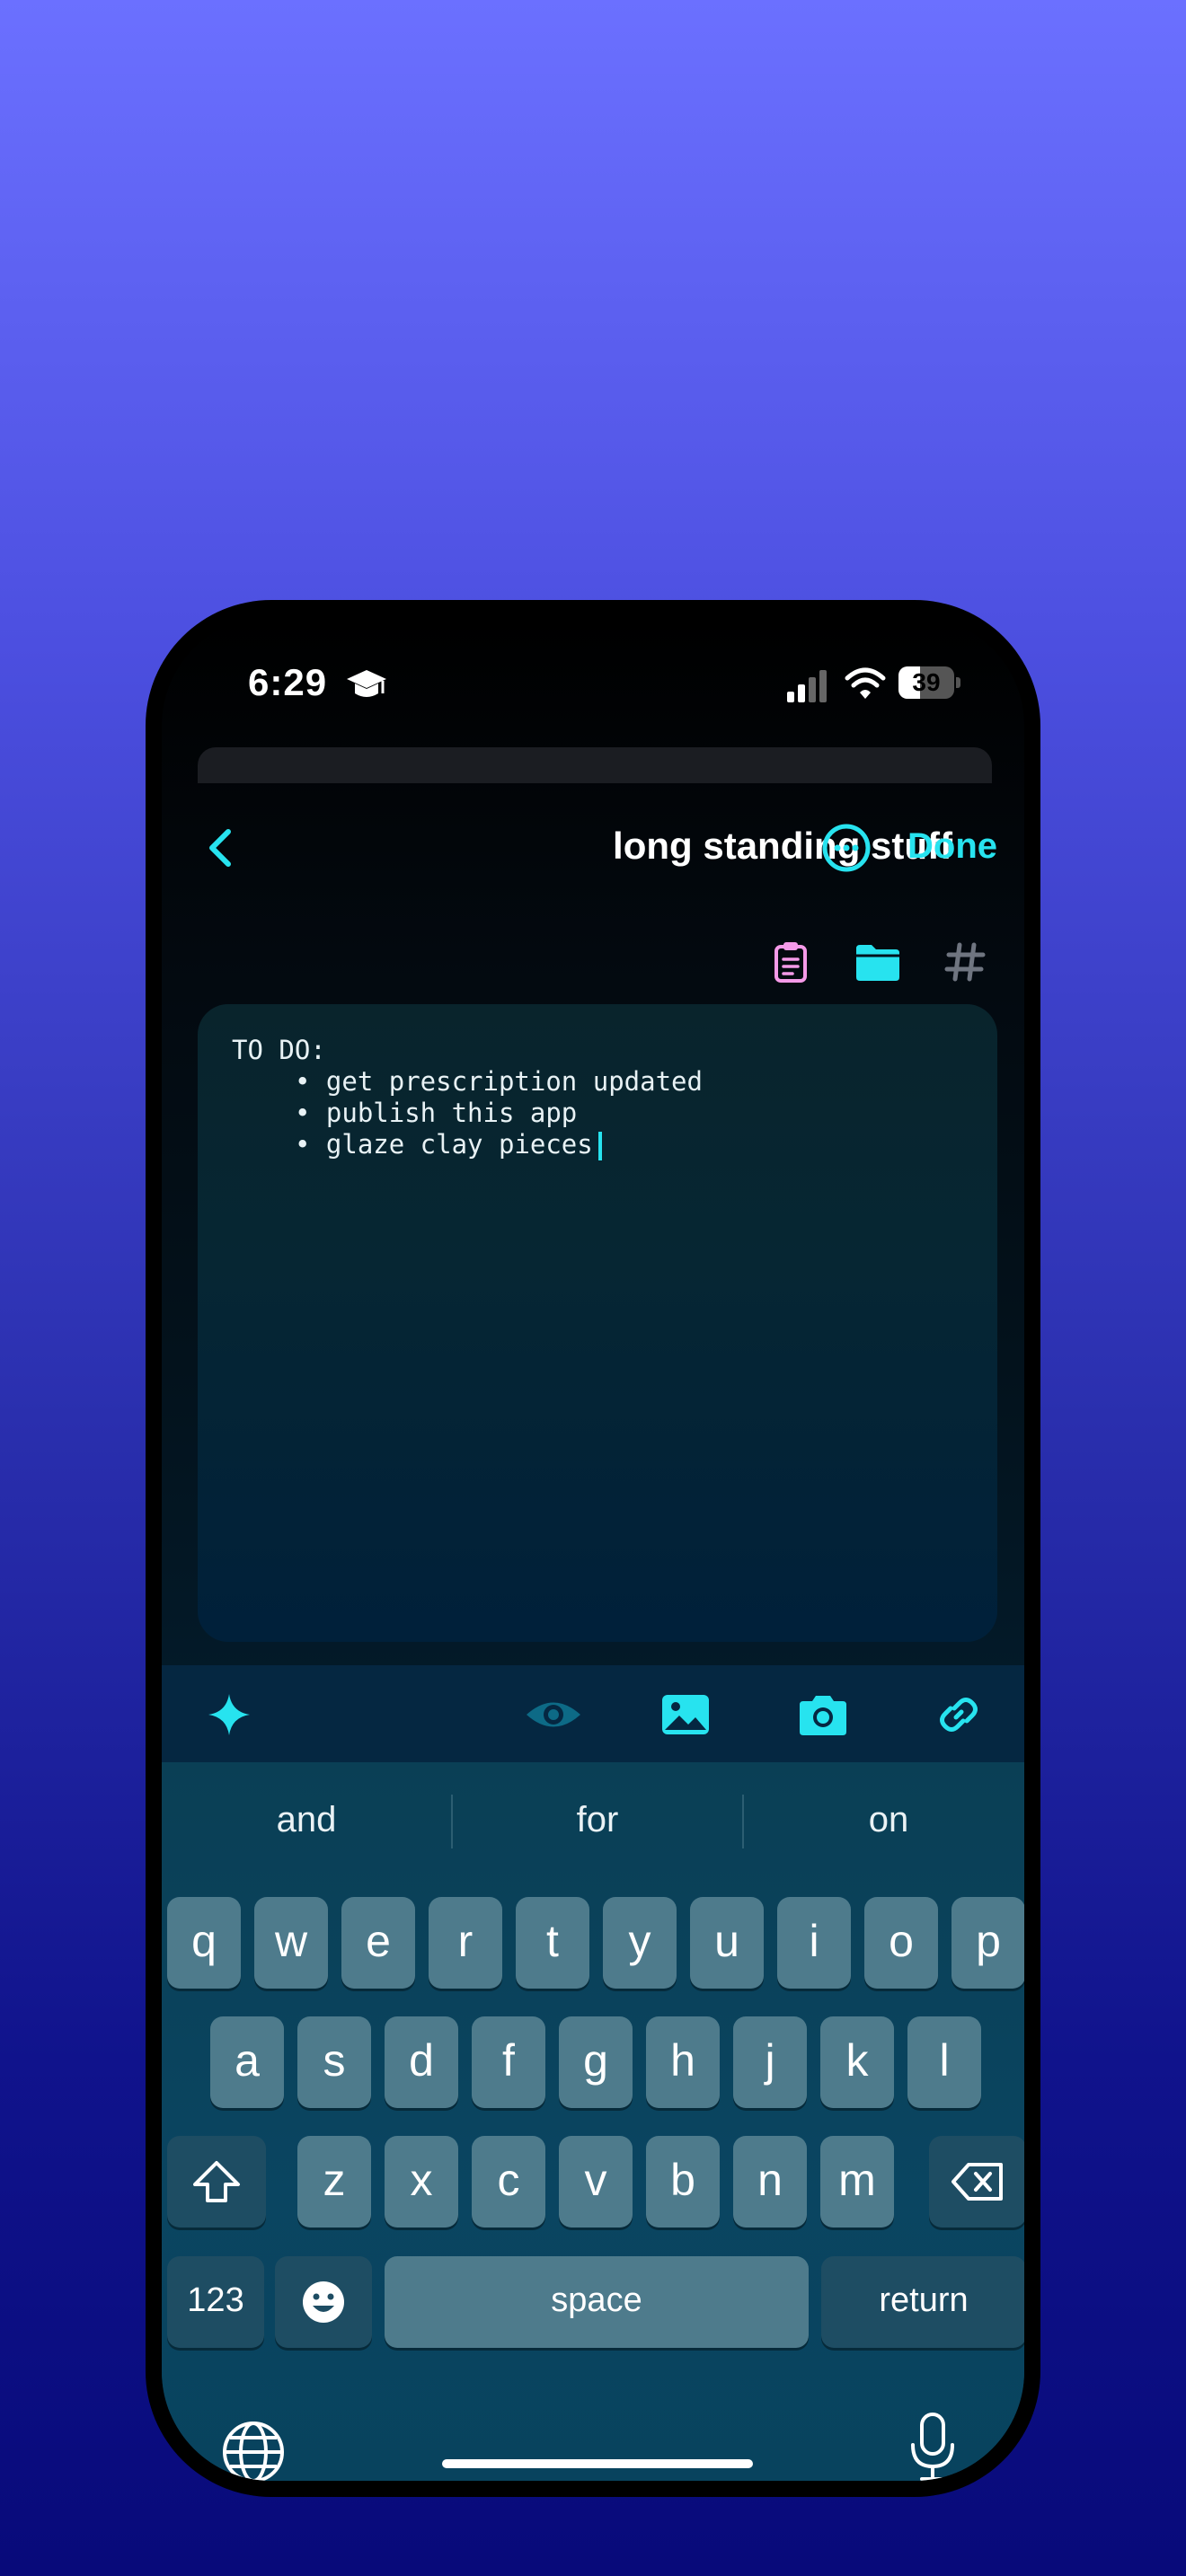 The height and width of the screenshot is (2576, 1186). I want to click on editor-accessory-bar, so click(593, 1713).